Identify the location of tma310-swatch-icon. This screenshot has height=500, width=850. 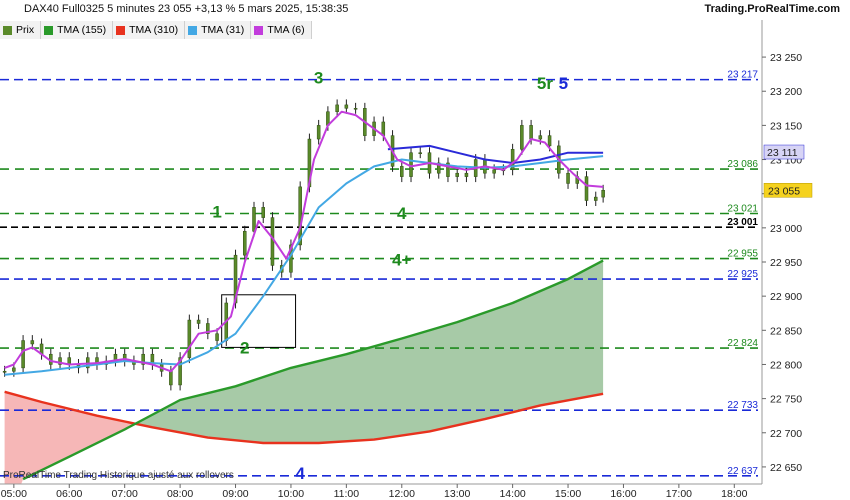
(121, 30).